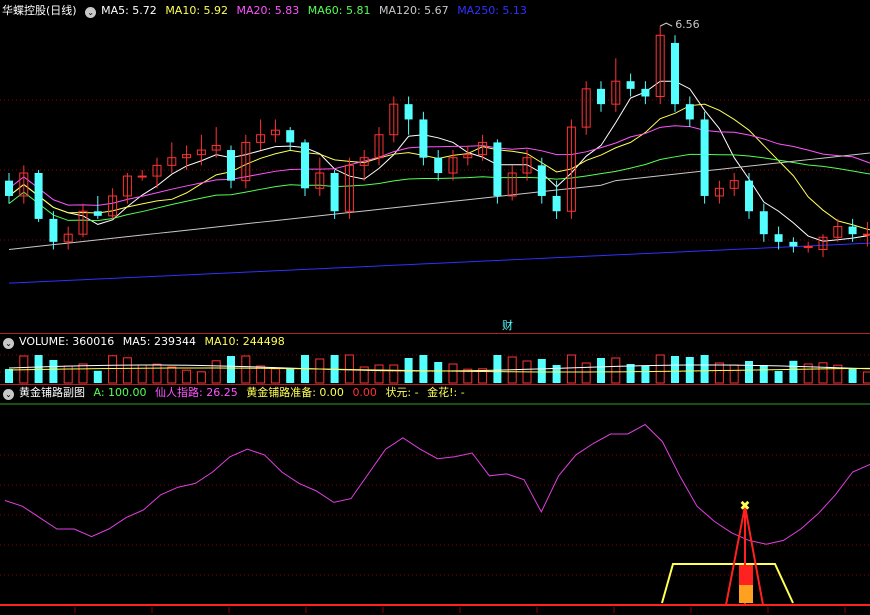 This screenshot has width=870, height=615. What do you see at coordinates (120, 392) in the screenshot?
I see `indicator-a-label: A: 100.00` at bounding box center [120, 392].